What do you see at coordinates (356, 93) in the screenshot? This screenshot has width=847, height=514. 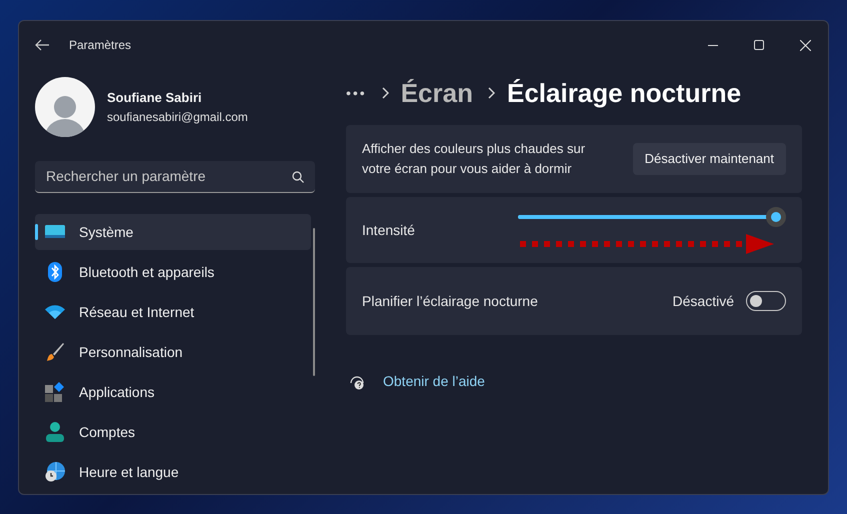 I see `breadcrumb-overflow: •••` at bounding box center [356, 93].